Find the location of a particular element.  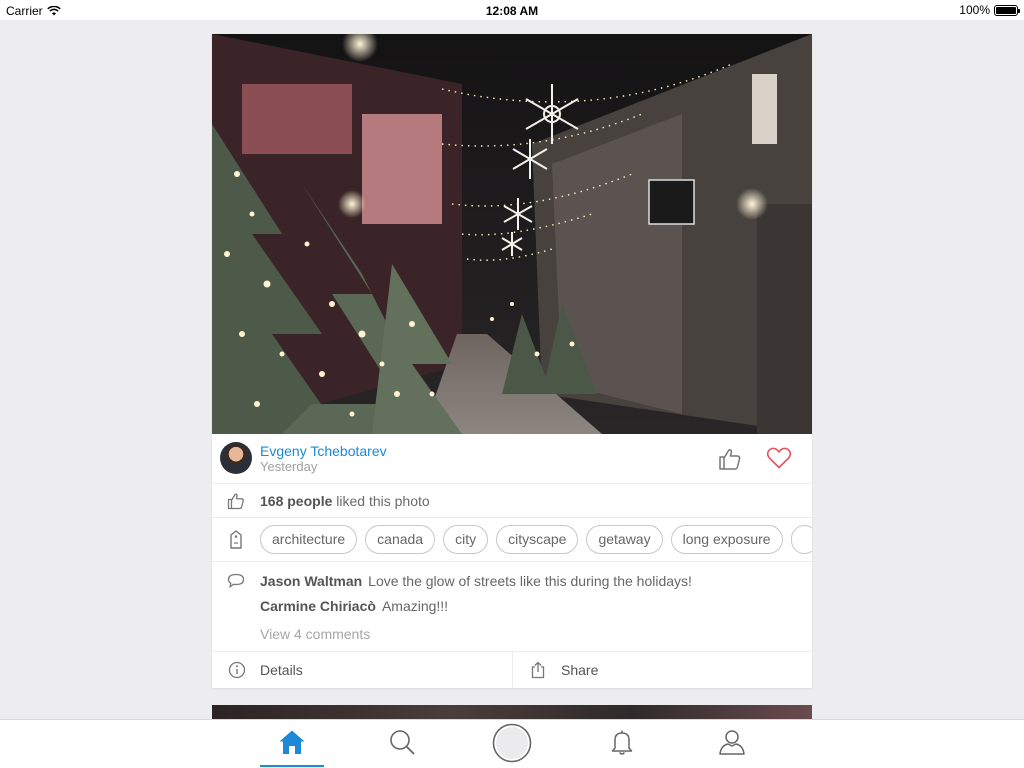

comment-item: Carmine Chiriacò Amazing!!! is located at coordinates (354, 606).